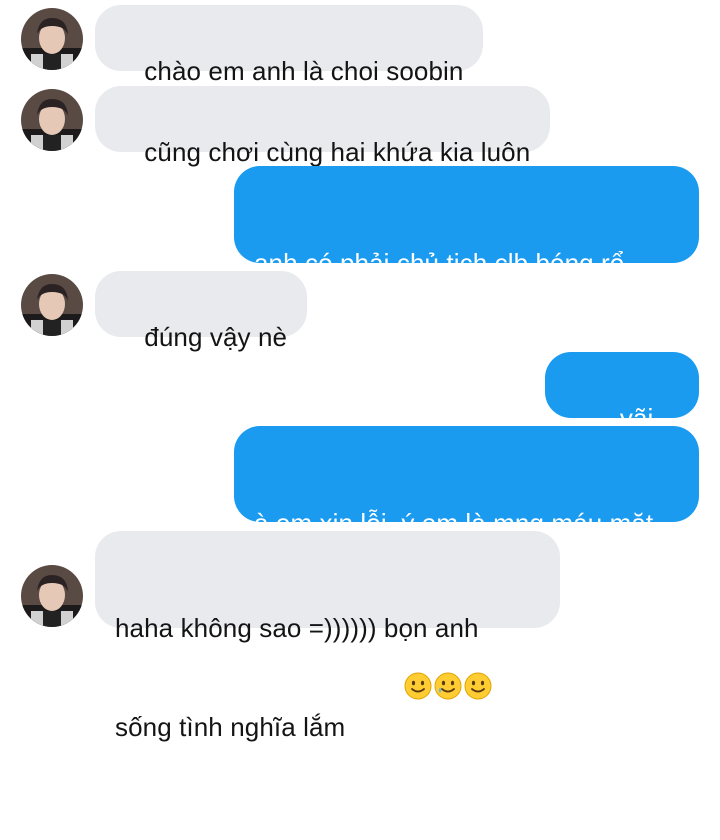  What do you see at coordinates (448, 686) in the screenshot?
I see `smiling-face-with-tear-icon` at bounding box center [448, 686].